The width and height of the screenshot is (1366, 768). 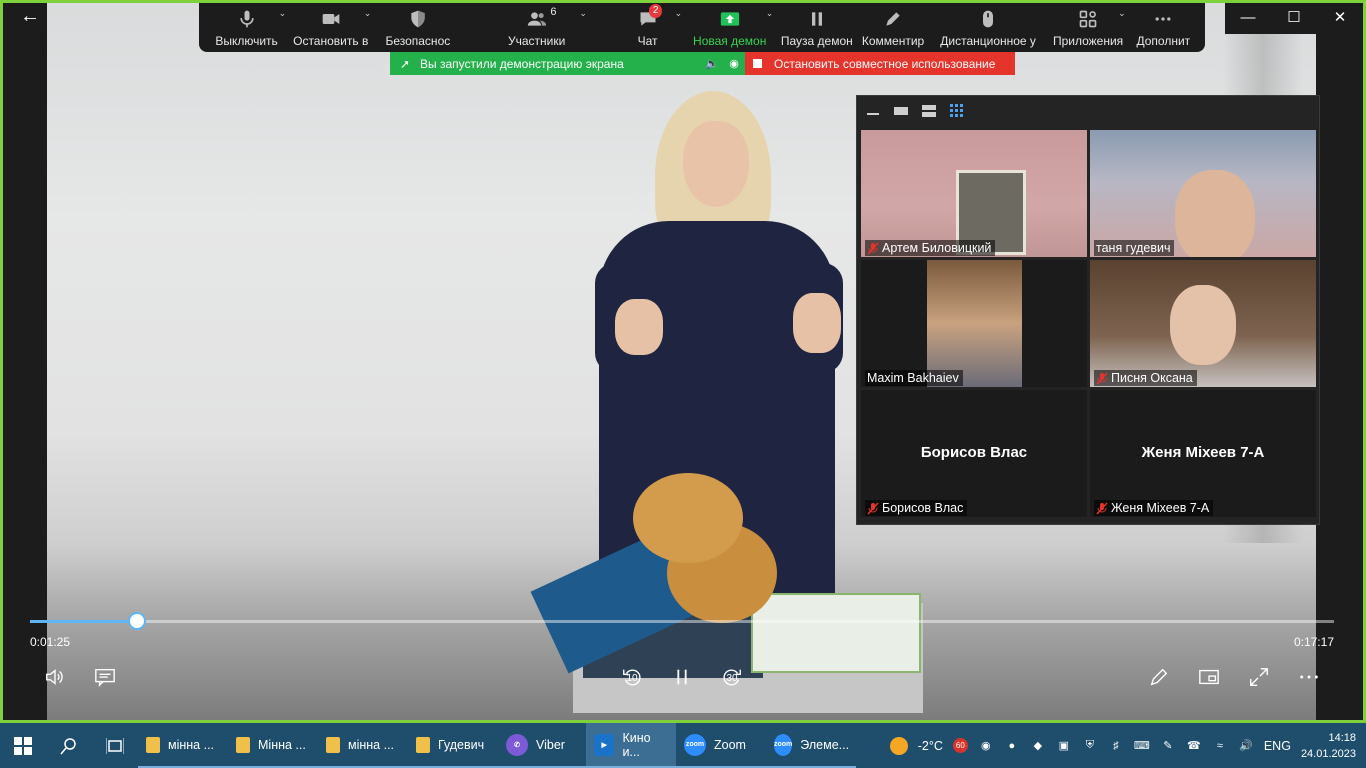 I want to click on participant-tile: Maxim Bakhaiev, so click(x=974, y=323).